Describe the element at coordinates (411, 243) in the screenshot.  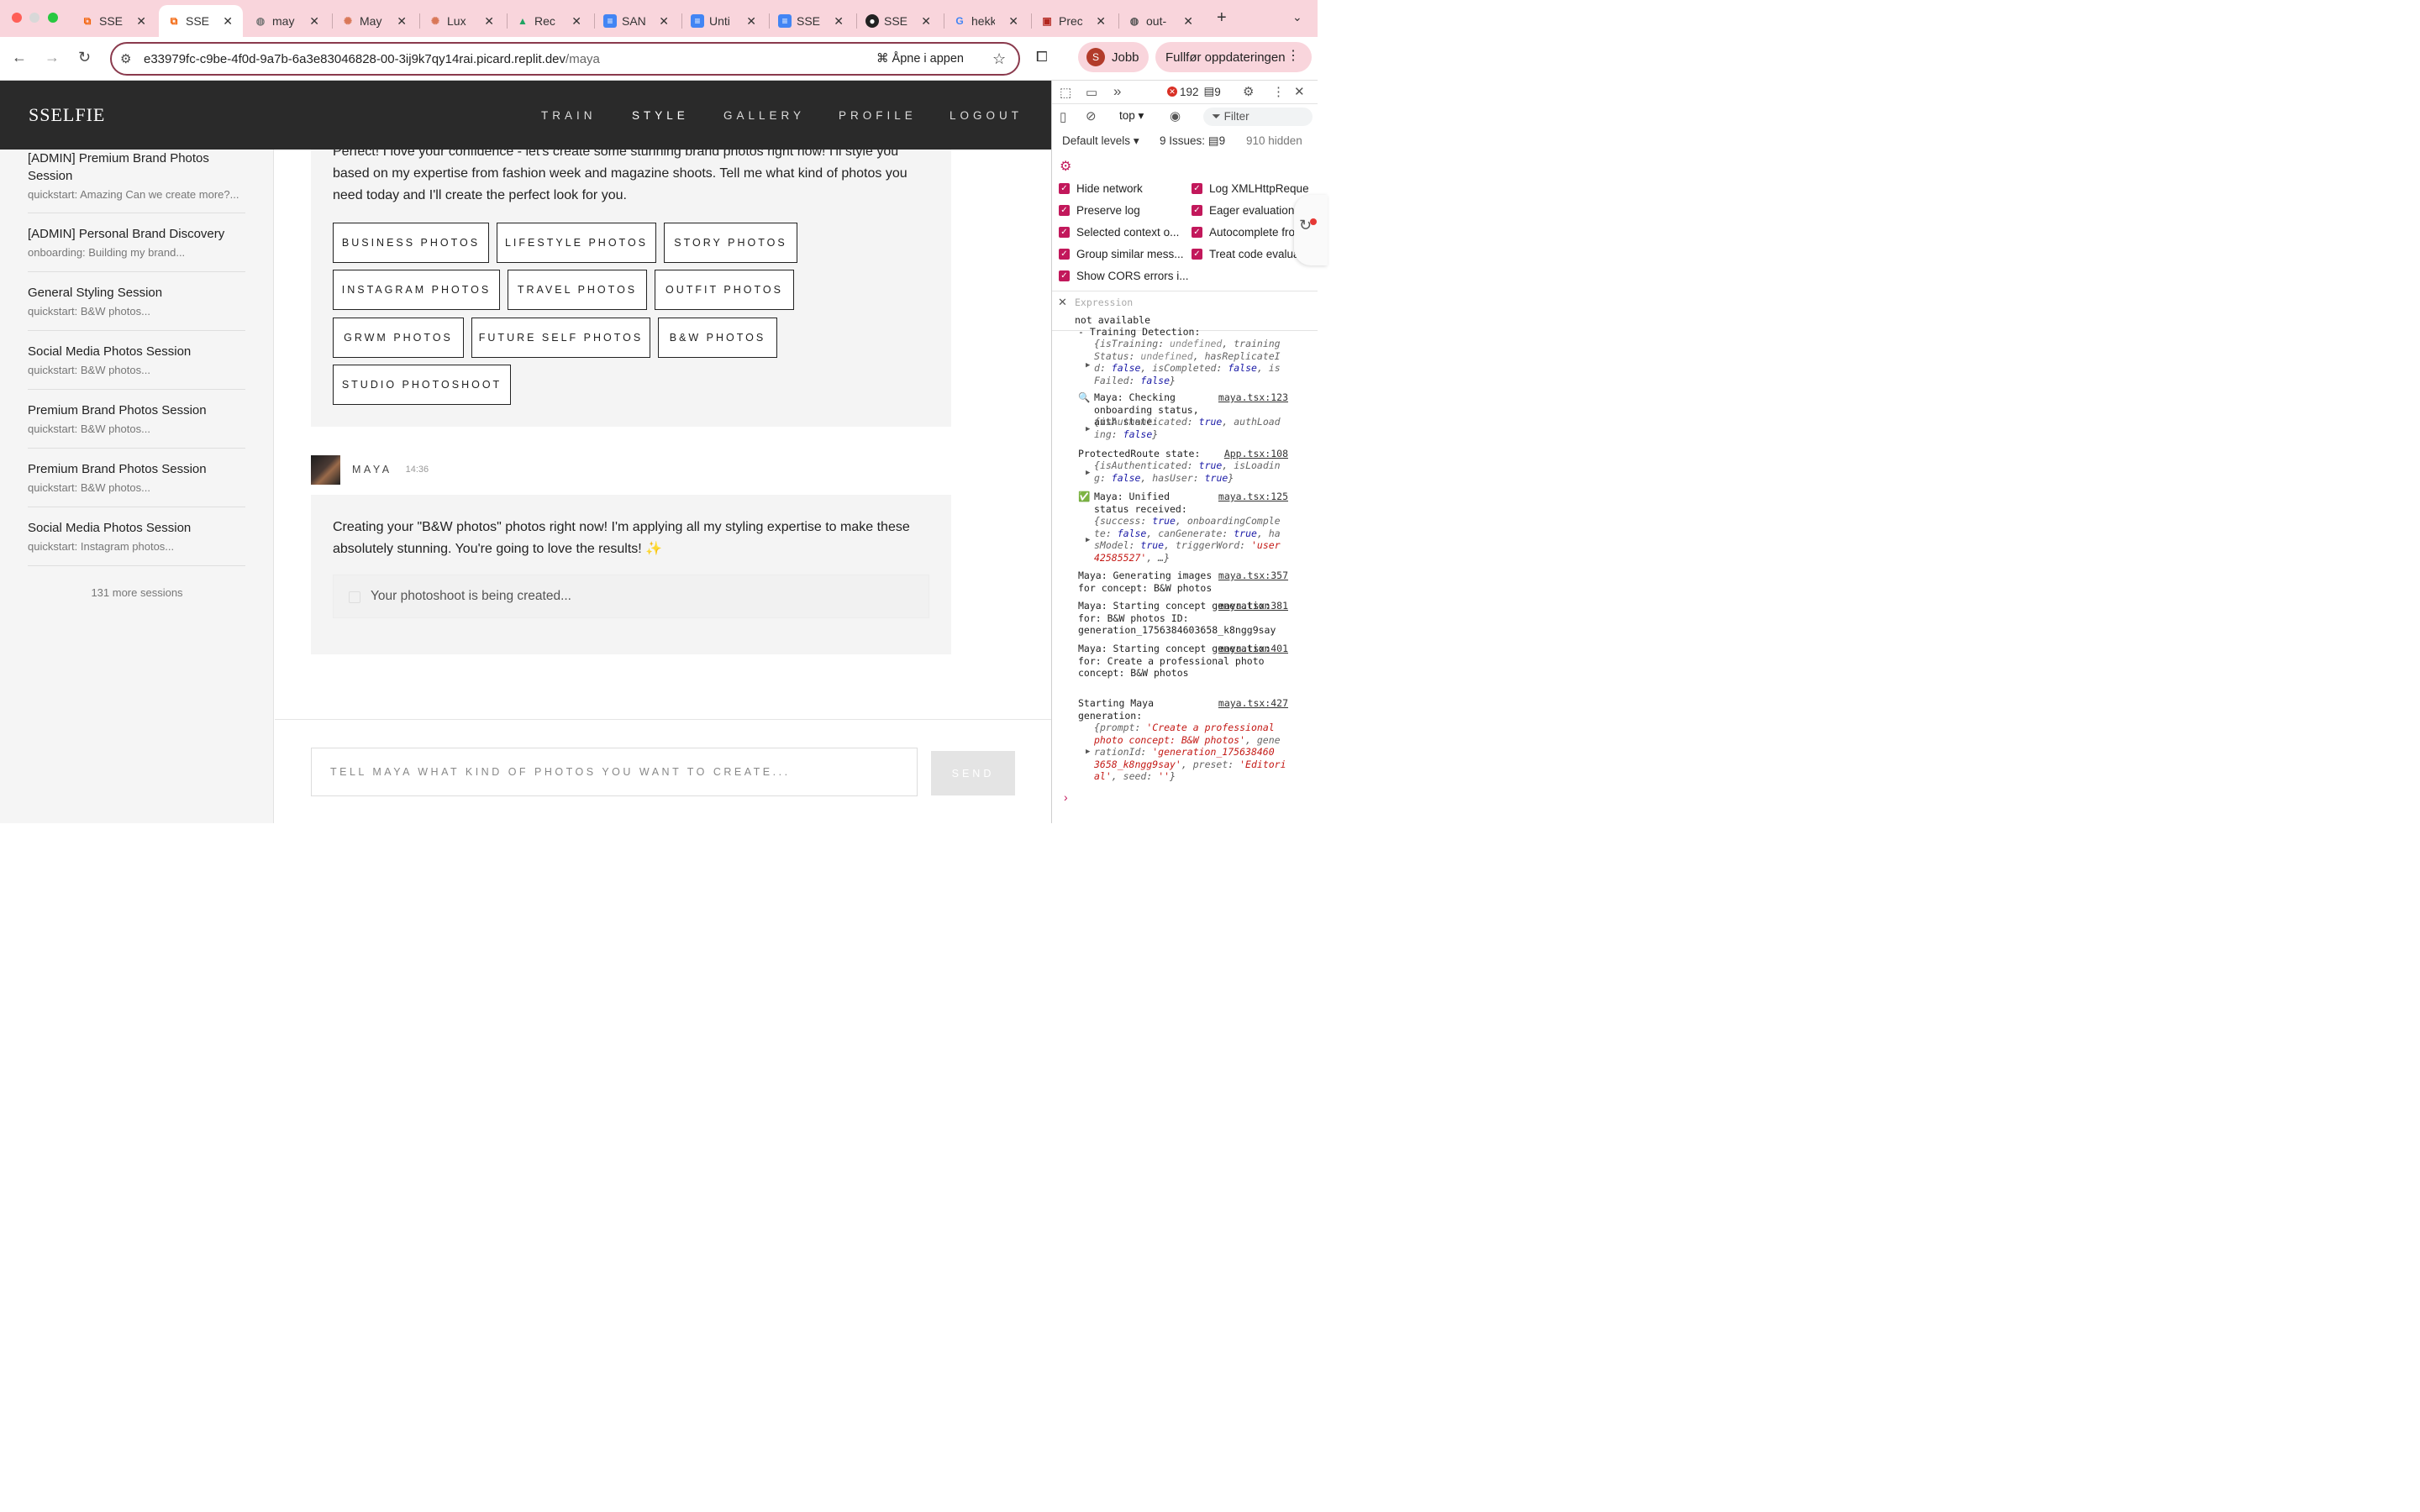
I see `concept-button-business: BUSINESS PHOTOS` at that location.